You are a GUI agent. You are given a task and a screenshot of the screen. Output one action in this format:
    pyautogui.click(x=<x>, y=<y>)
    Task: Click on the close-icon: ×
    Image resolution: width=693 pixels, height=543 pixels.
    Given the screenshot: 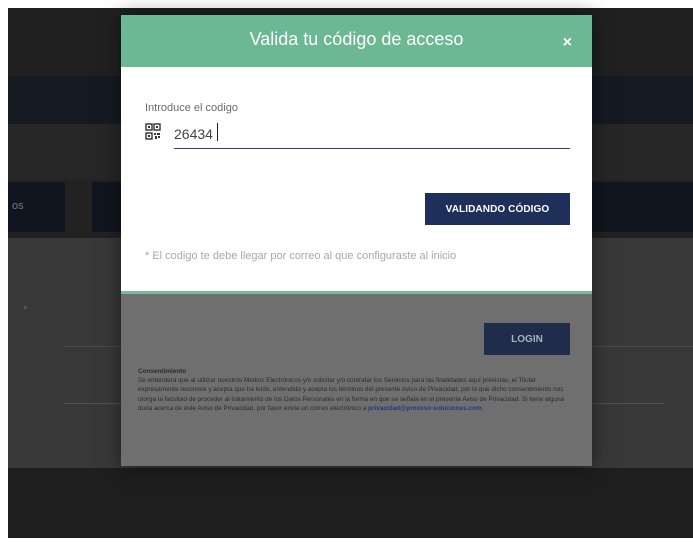 What is the action you would take?
    pyautogui.click(x=567, y=43)
    